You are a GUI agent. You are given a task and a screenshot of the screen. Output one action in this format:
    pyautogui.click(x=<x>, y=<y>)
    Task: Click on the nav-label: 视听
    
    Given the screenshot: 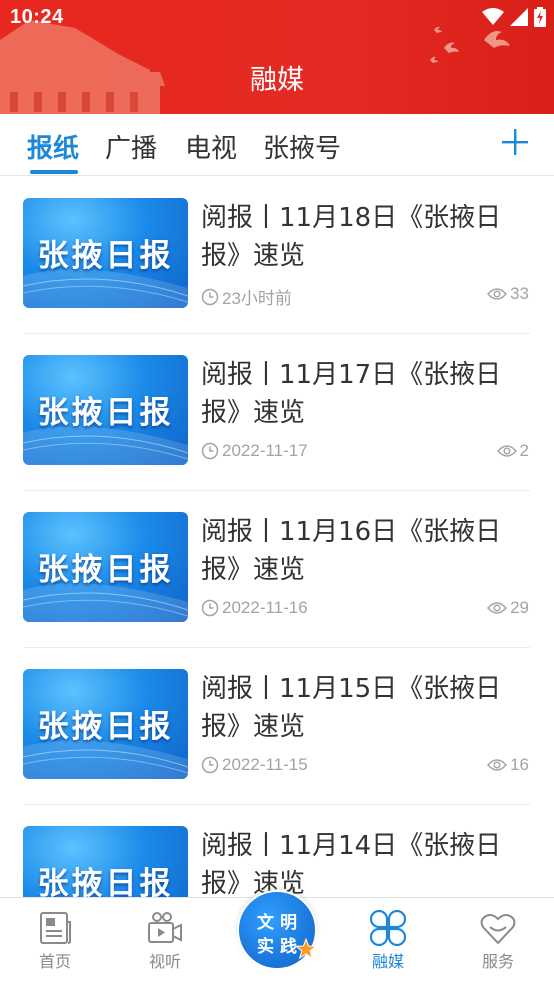 What is the action you would take?
    pyautogui.click(x=164, y=961)
    